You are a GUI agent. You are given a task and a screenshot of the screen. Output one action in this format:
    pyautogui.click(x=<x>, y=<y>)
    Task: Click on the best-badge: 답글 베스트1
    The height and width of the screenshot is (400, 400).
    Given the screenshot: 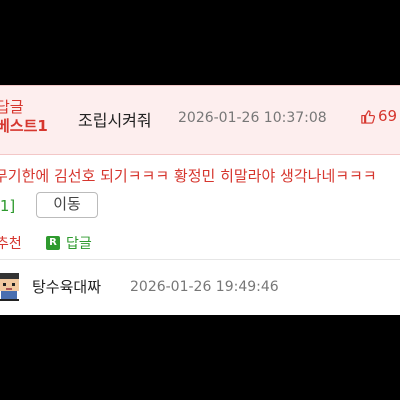 What is the action you would take?
    pyautogui.click(x=24, y=117)
    